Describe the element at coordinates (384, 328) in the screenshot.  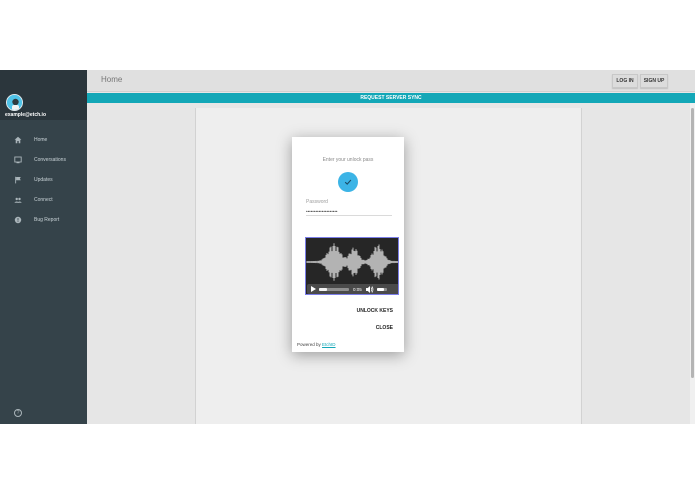
I see `close-button: CLOSE` at that location.